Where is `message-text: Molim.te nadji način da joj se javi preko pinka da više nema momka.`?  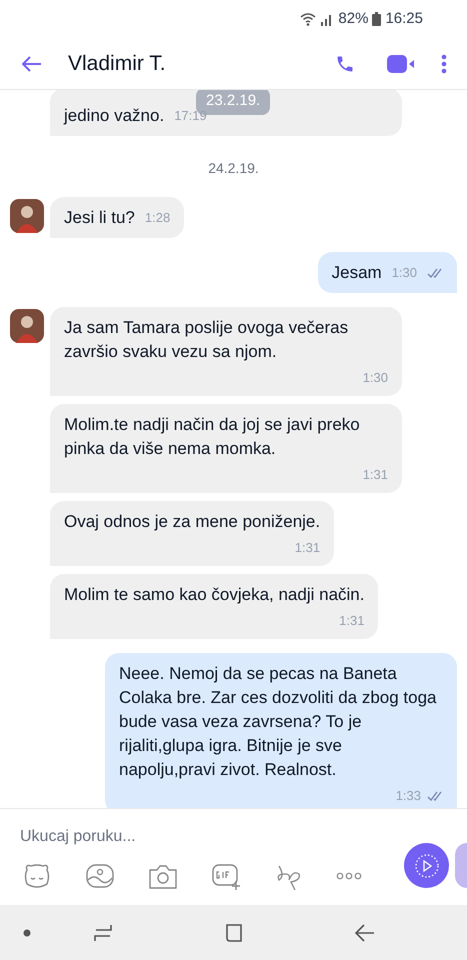 message-text: Molim.te nadji način da joj se javi preko pinka da više nema momka. is located at coordinates (212, 437).